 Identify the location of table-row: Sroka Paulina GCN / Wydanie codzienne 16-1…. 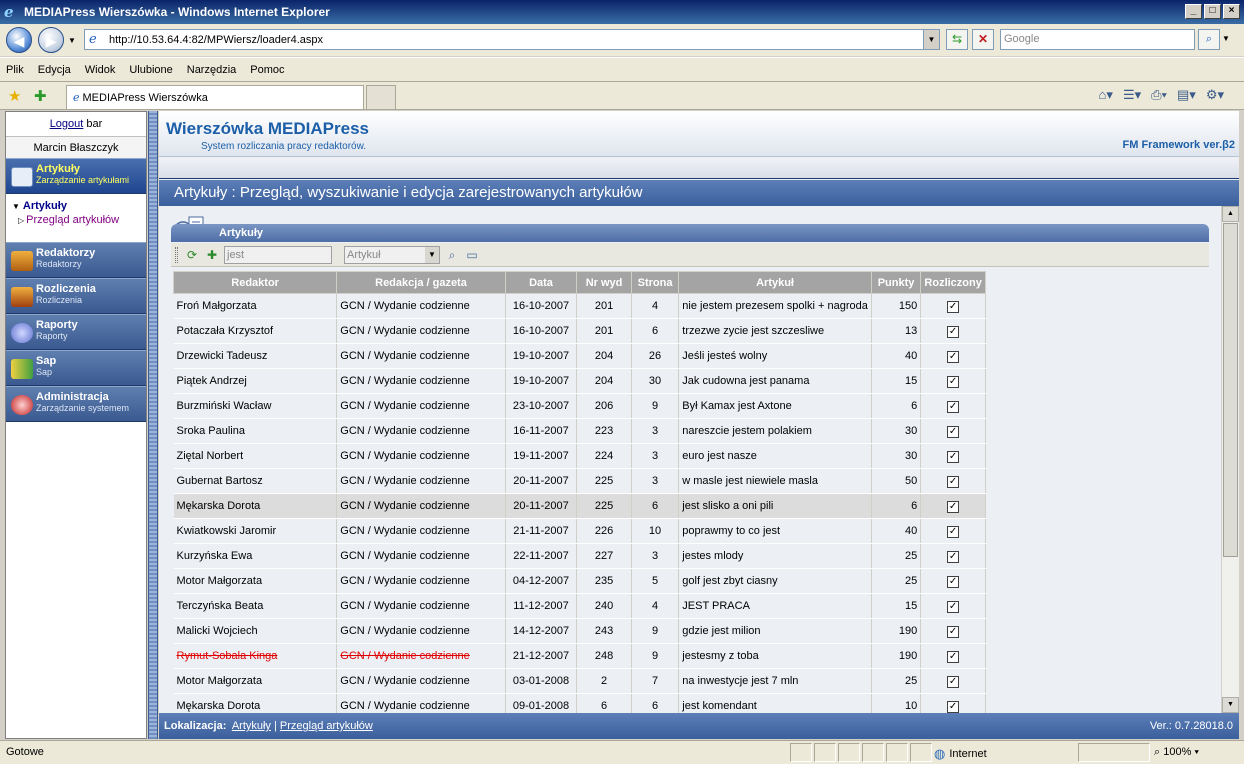
(579, 431).